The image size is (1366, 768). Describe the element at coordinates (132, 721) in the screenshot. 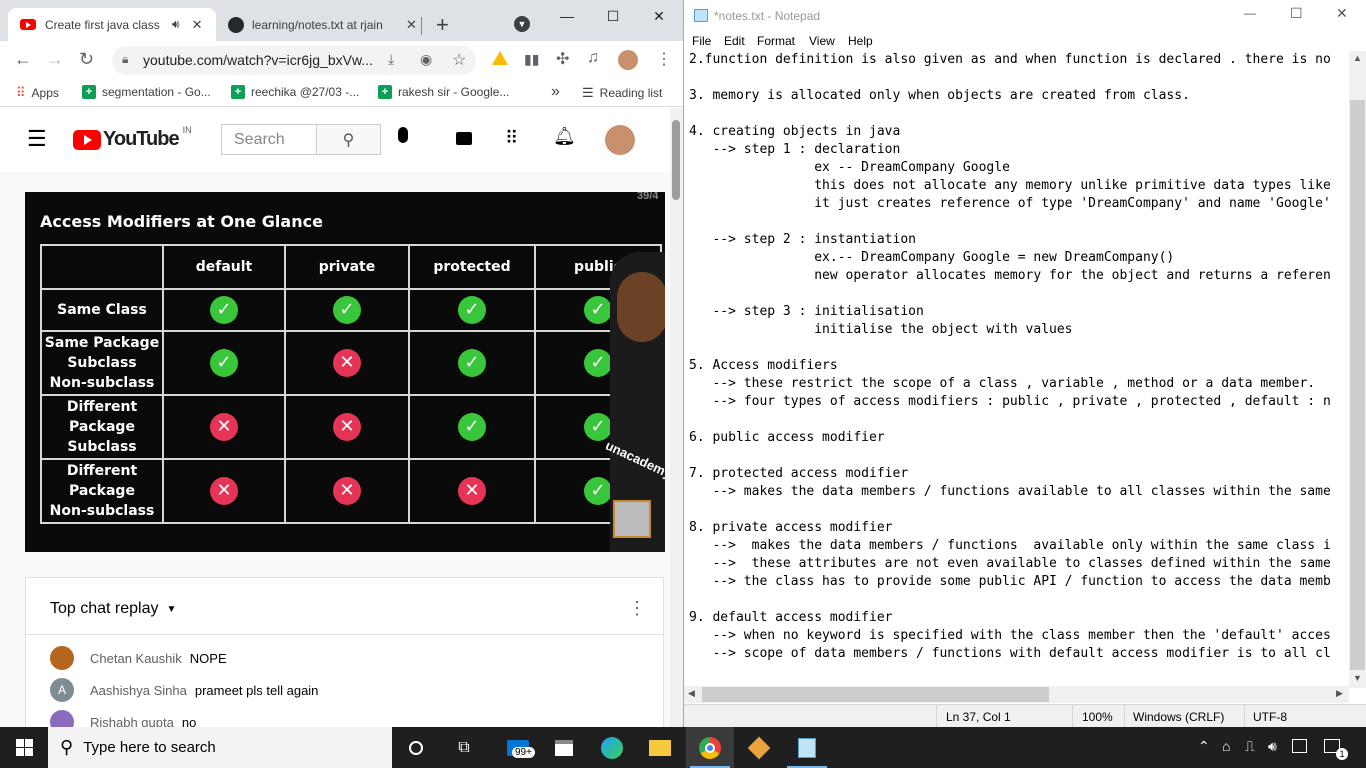

I see `chat-author: Rishabh gupta` at that location.